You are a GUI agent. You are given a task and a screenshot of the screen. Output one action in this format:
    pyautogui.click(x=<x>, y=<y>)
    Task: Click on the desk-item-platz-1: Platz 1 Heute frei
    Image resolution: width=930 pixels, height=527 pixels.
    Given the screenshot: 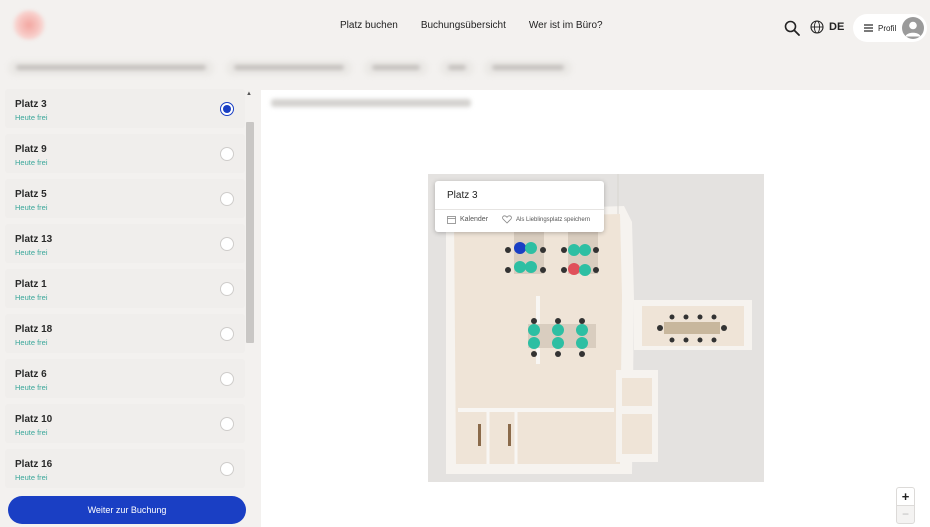 What is the action you would take?
    pyautogui.click(x=125, y=288)
    